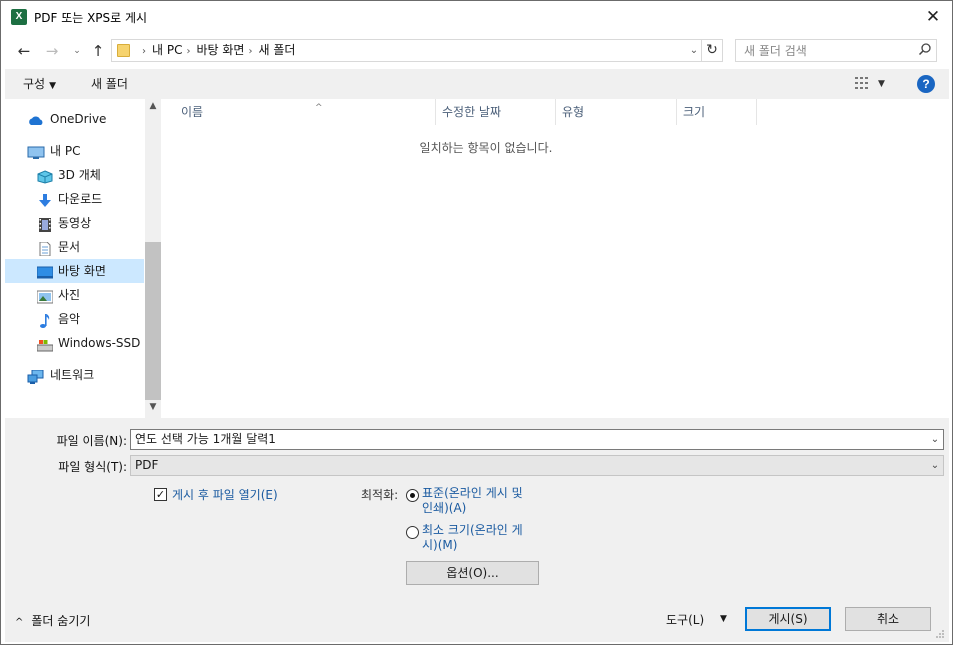 The image size is (953, 645). What do you see at coordinates (91, 441) in the screenshot?
I see `filename-label: 파일 이름(N):` at bounding box center [91, 441].